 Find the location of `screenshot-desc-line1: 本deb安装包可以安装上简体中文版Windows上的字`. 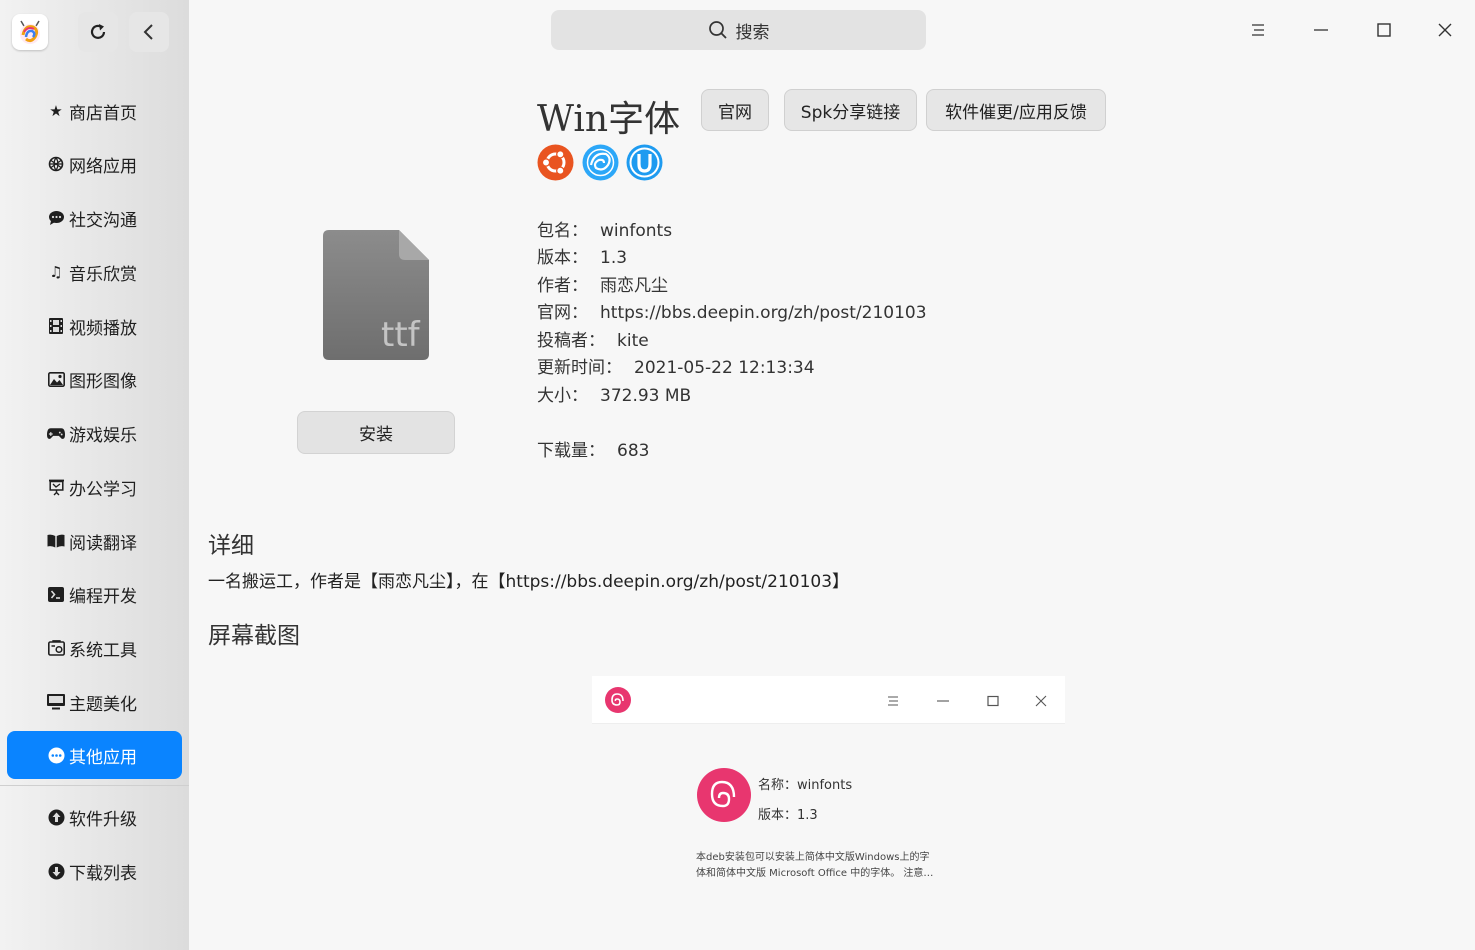

screenshot-desc-line1: 本deb安装包可以安装上简体中文版Windows上的字 is located at coordinates (813, 857).